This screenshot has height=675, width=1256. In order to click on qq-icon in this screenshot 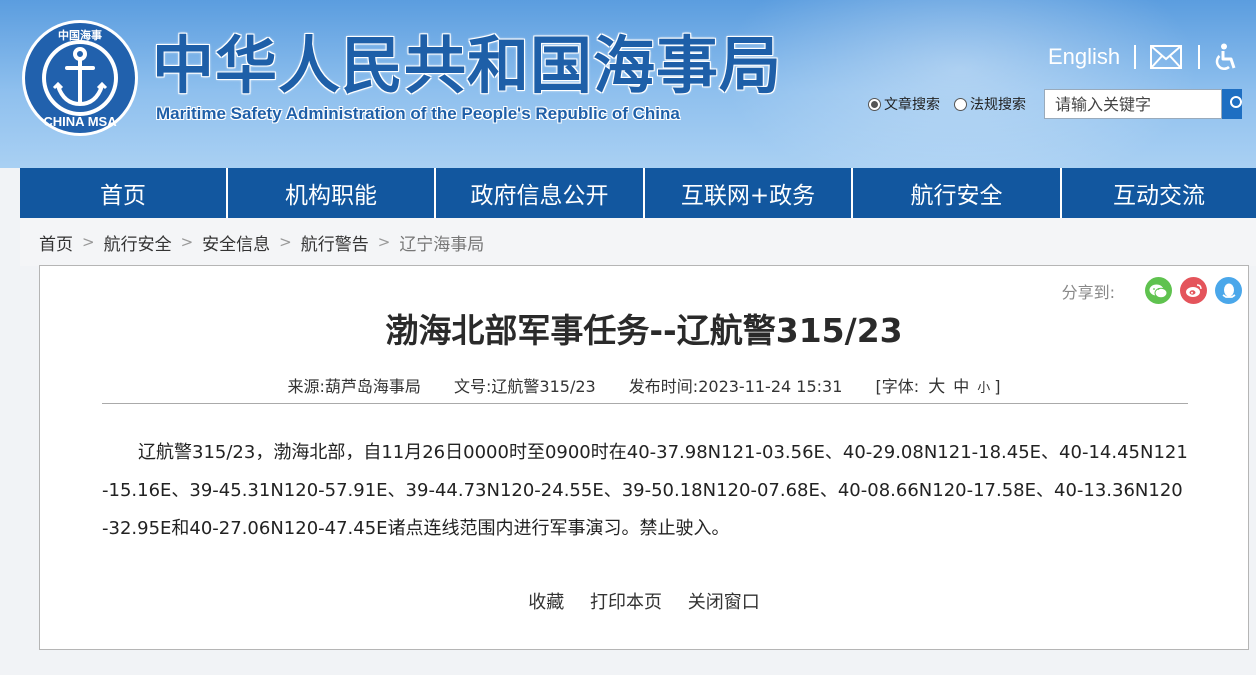, I will do `click(1228, 290)`.